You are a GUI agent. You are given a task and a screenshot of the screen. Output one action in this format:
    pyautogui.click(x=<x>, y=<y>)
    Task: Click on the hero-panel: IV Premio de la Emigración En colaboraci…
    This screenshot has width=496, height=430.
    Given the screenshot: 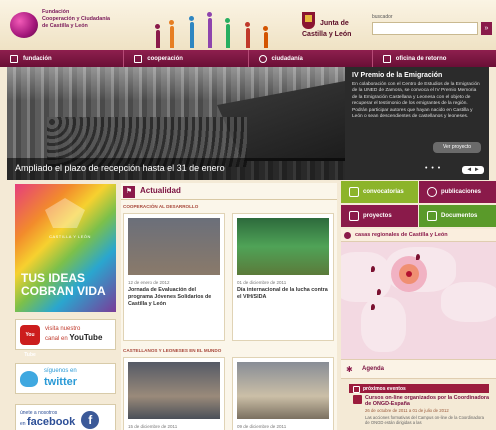 What is the action you would take?
    pyautogui.click(x=417, y=123)
    